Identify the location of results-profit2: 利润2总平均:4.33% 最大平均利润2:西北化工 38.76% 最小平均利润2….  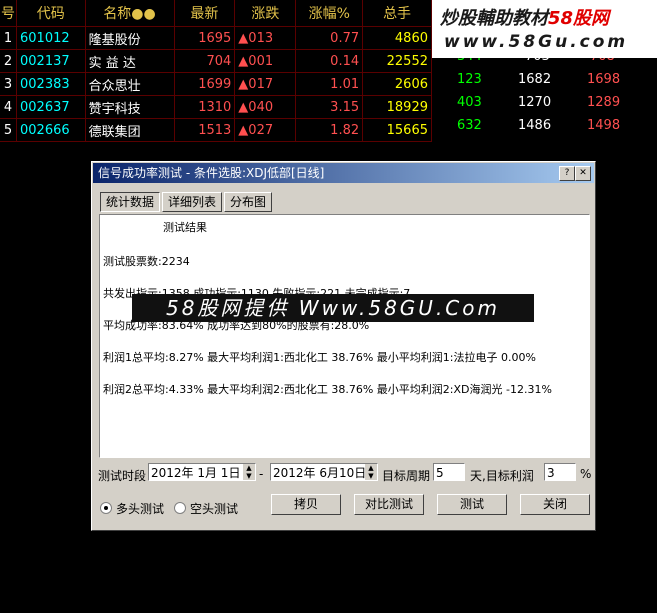
(327, 389).